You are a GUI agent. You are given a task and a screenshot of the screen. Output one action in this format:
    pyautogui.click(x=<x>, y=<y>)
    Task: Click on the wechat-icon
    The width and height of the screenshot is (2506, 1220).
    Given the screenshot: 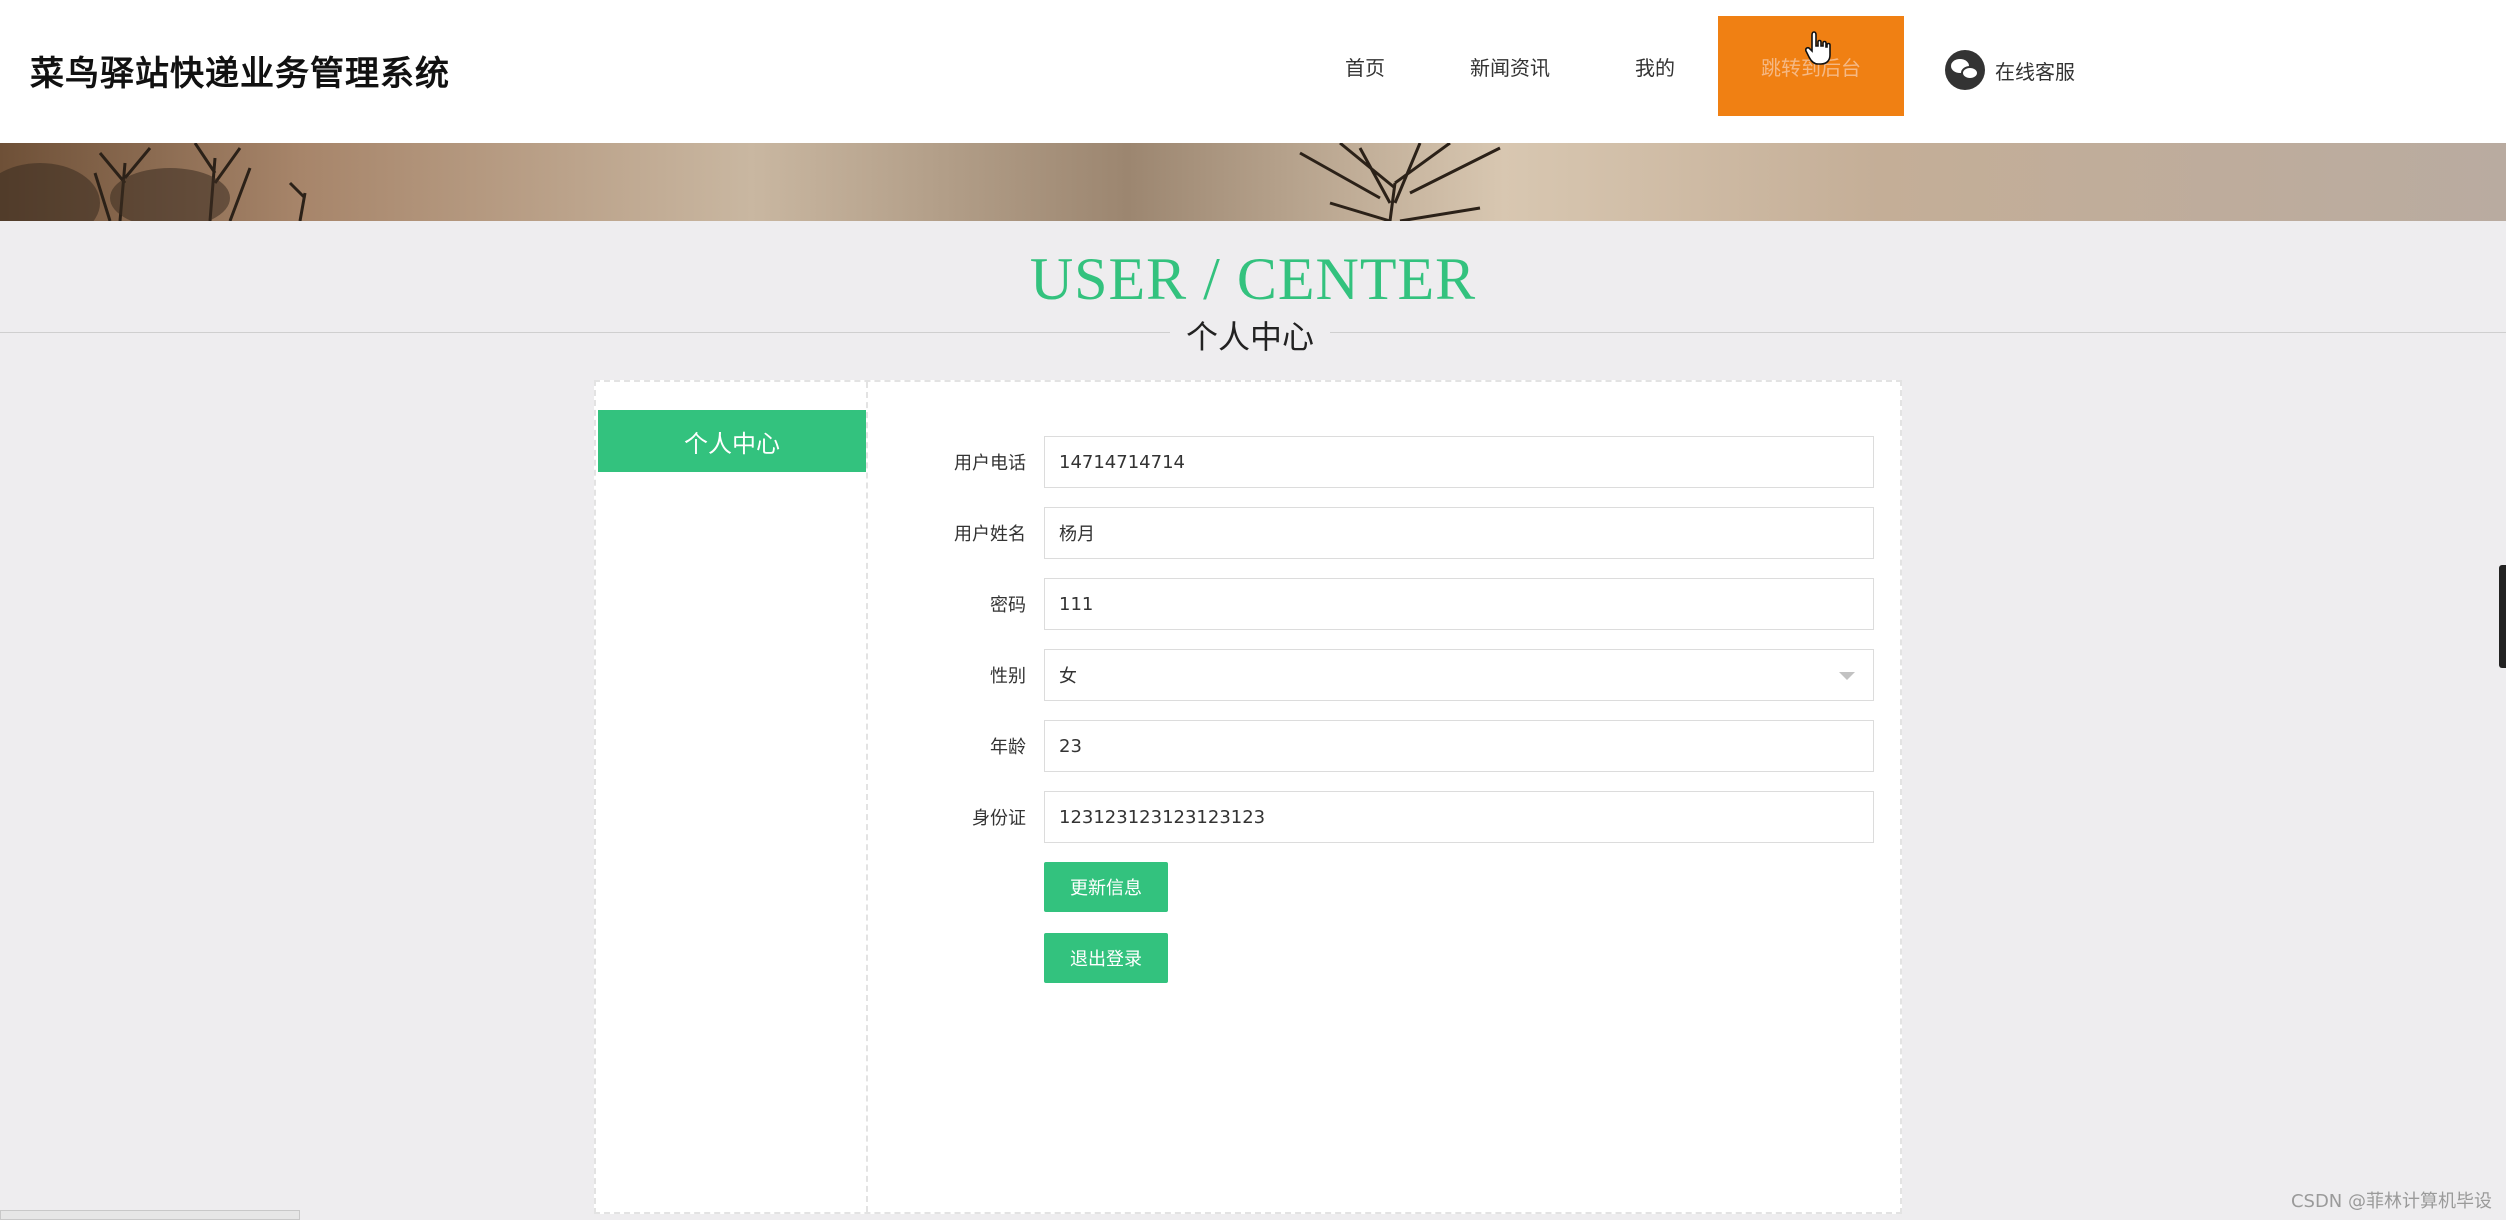 What is the action you would take?
    pyautogui.click(x=1965, y=70)
    